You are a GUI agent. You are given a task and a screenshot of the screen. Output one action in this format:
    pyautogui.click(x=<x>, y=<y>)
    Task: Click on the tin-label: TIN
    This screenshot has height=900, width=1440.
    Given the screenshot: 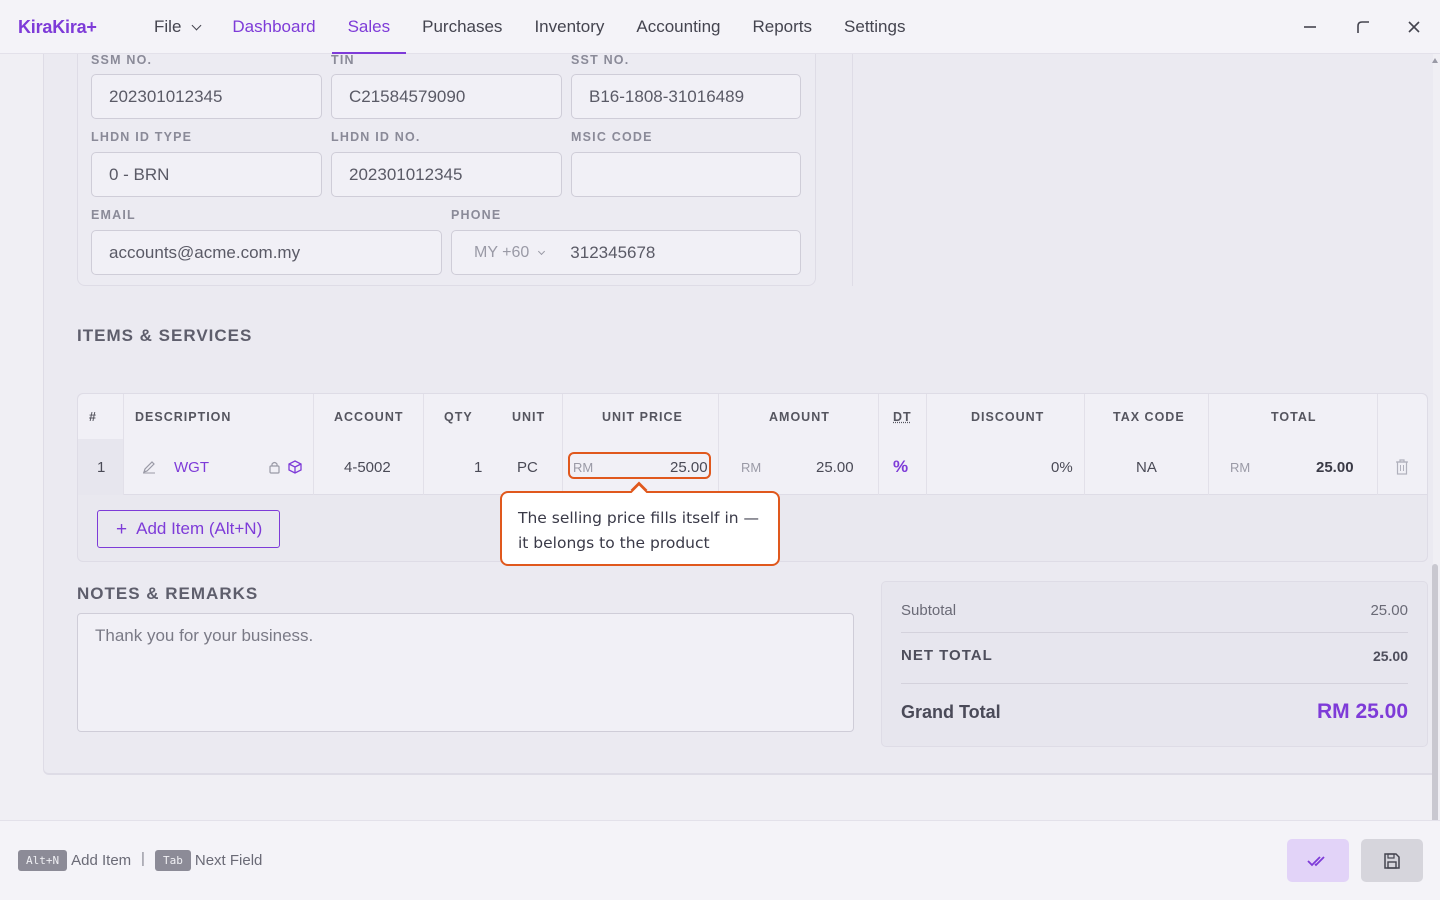 What is the action you would take?
    pyautogui.click(x=343, y=60)
    